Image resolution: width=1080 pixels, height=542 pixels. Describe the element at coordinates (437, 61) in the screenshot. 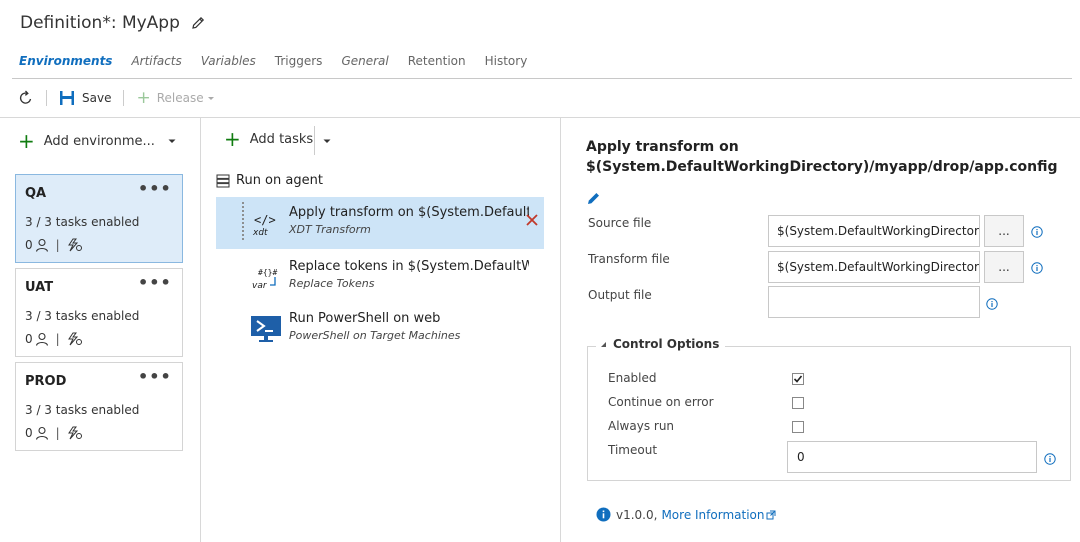

I see `tab-retention: Retention` at that location.